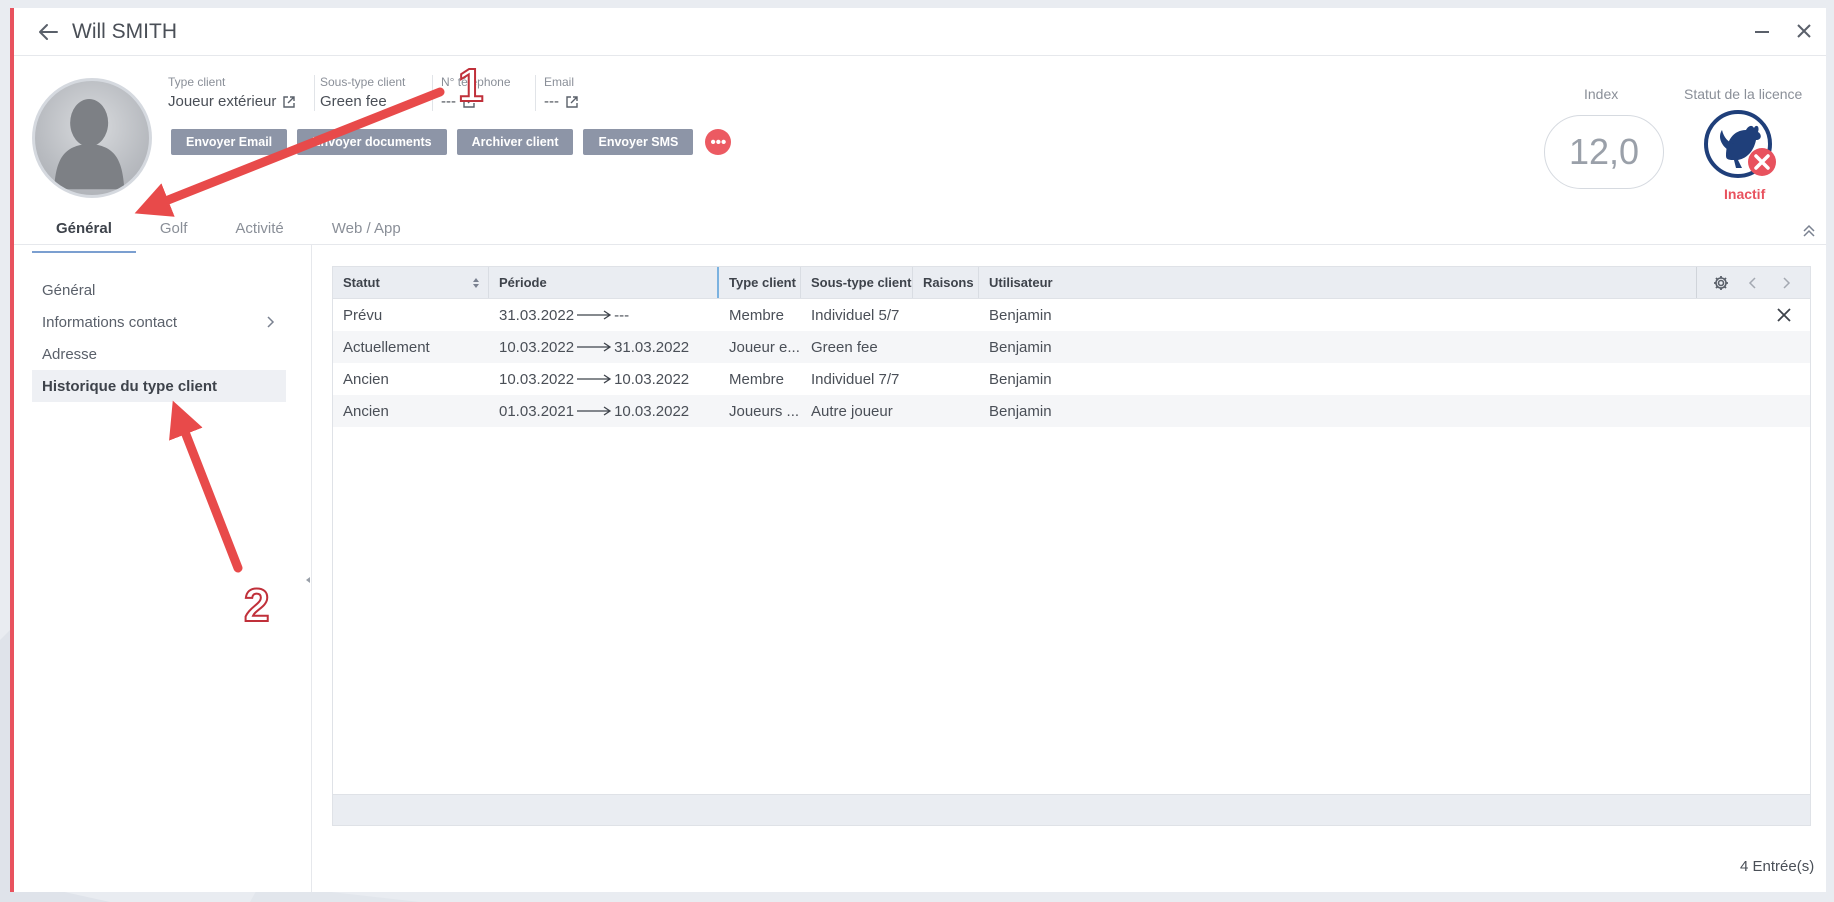 The image size is (1834, 902). What do you see at coordinates (1604, 152) in the screenshot?
I see `index-value: 12,0` at bounding box center [1604, 152].